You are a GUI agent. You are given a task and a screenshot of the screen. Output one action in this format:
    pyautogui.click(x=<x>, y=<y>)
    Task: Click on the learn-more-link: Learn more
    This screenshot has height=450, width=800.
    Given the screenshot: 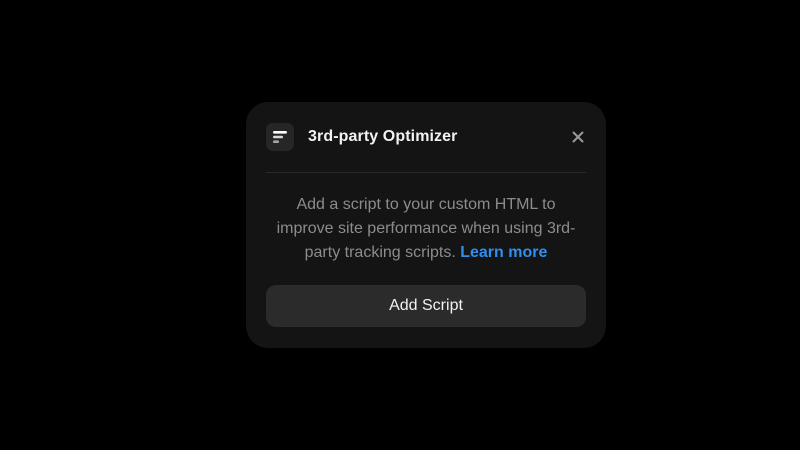 What is the action you would take?
    pyautogui.click(x=503, y=252)
    